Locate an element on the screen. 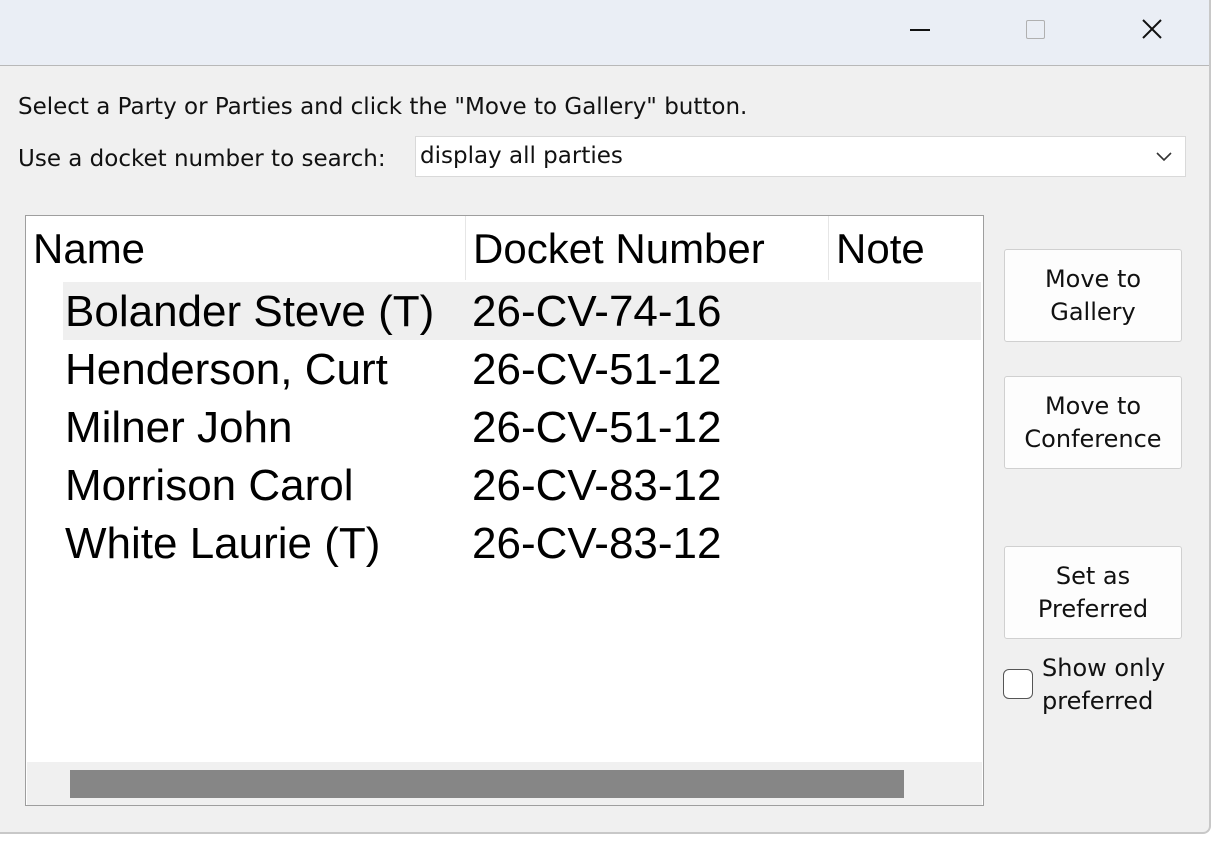 The height and width of the screenshot is (841, 1214). party-name: Henderson, Curt is located at coordinates (226, 369).